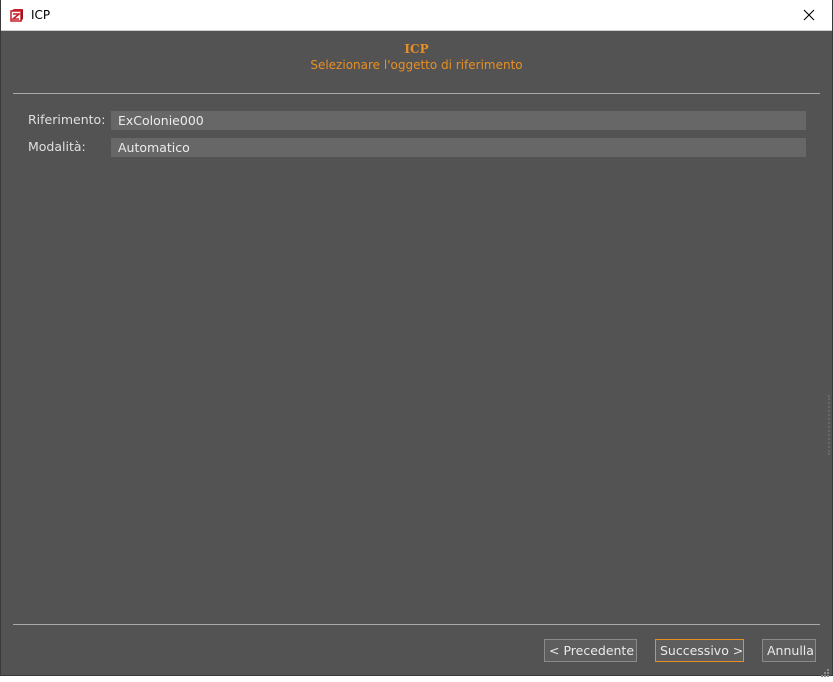  What do you see at coordinates (416, 65) in the screenshot?
I see `header-subtitle: Selezionare l'oggetto di riferimento` at bounding box center [416, 65].